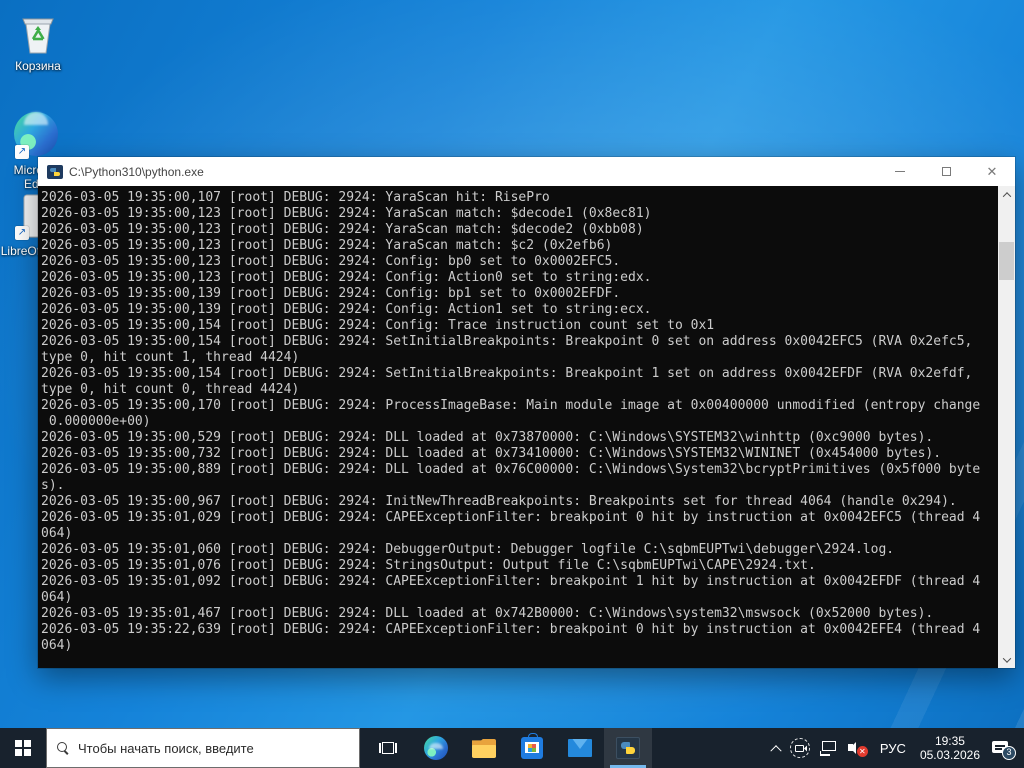 The height and width of the screenshot is (768, 1024). Describe the element at coordinates (949, 741) in the screenshot. I see `clock-time: 19:35` at that location.